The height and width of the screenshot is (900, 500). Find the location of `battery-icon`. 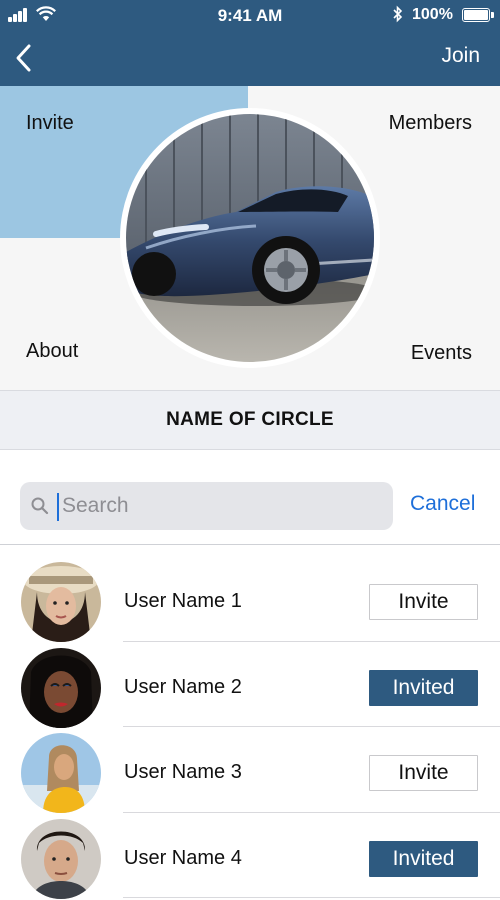

battery-icon is located at coordinates (478, 15).